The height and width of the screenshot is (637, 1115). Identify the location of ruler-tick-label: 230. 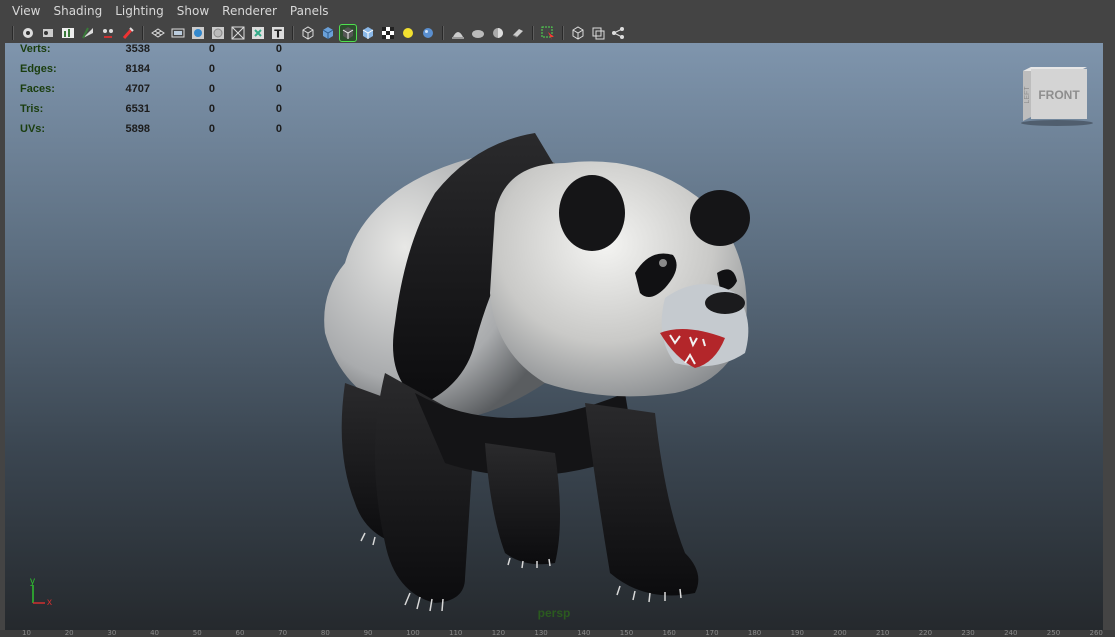
(968, 633).